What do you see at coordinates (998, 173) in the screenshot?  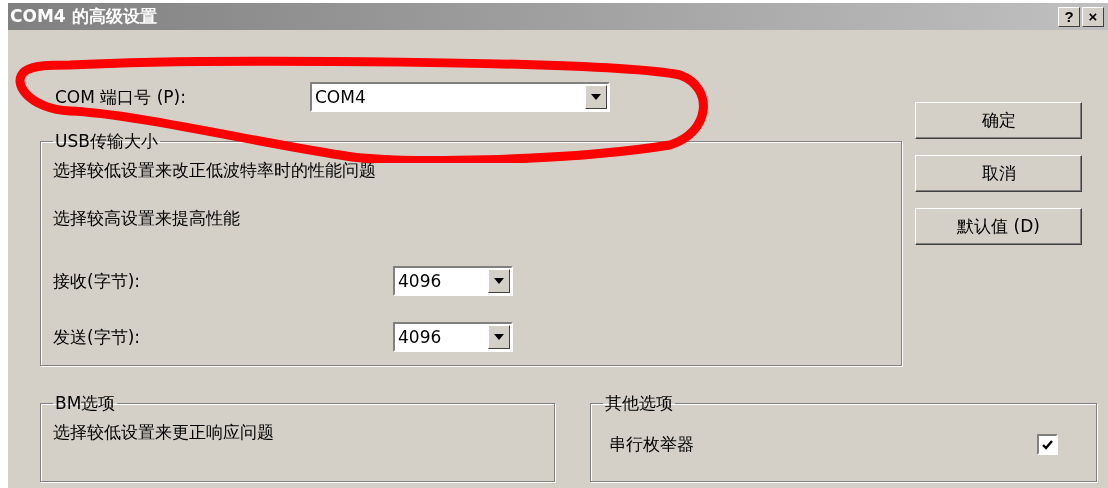 I see `dialog-button: 取消` at bounding box center [998, 173].